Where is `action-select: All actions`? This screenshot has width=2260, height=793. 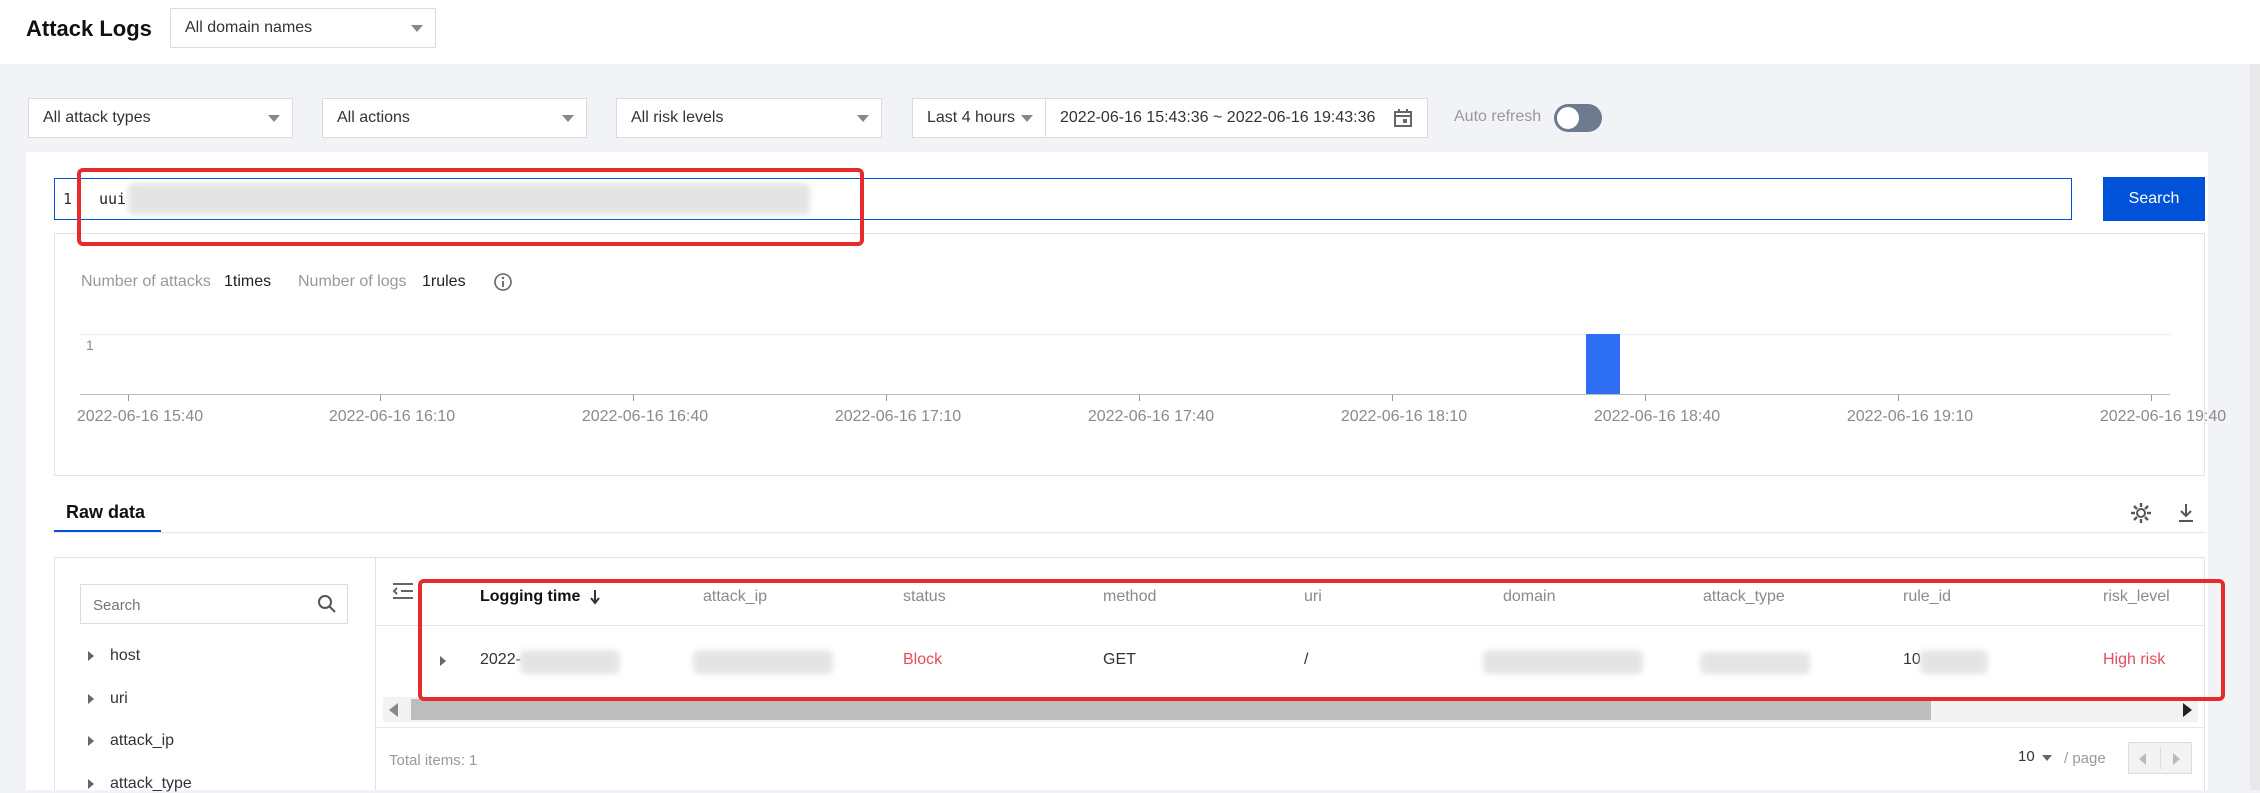
action-select: All actions is located at coordinates (454, 118).